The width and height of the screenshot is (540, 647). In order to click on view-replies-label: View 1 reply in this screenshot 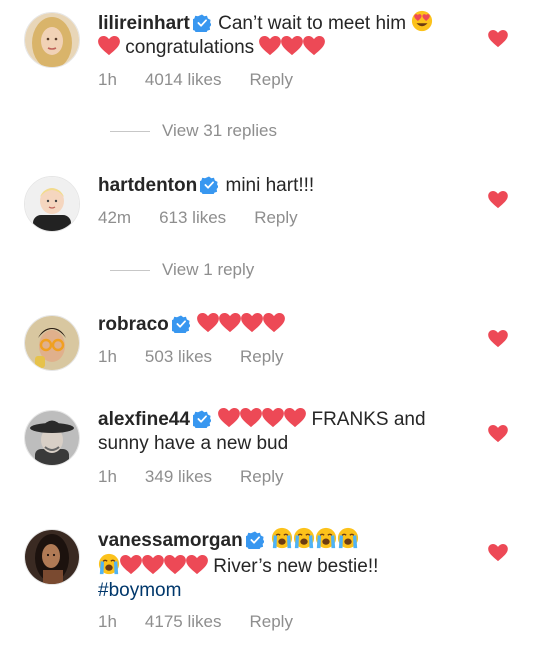, I will do `click(208, 269)`.